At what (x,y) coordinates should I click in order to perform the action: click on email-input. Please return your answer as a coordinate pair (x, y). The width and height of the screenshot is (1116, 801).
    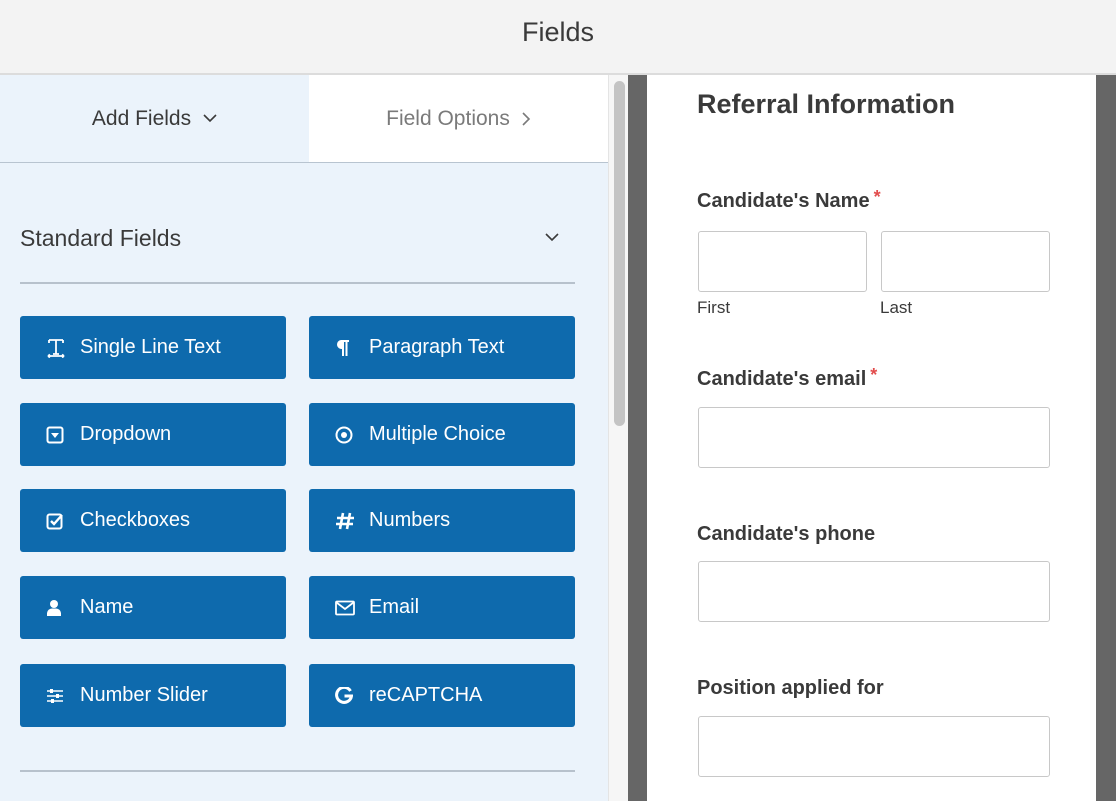
    Looking at the image, I should click on (874, 437).